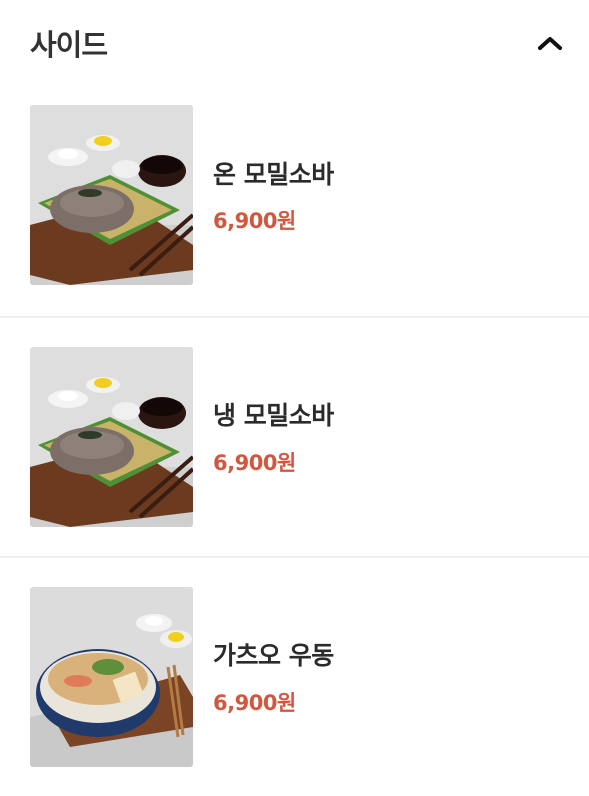 Image resolution: width=589 pixels, height=796 pixels. What do you see at coordinates (111, 677) in the screenshot?
I see `udon-bowl-photo` at bounding box center [111, 677].